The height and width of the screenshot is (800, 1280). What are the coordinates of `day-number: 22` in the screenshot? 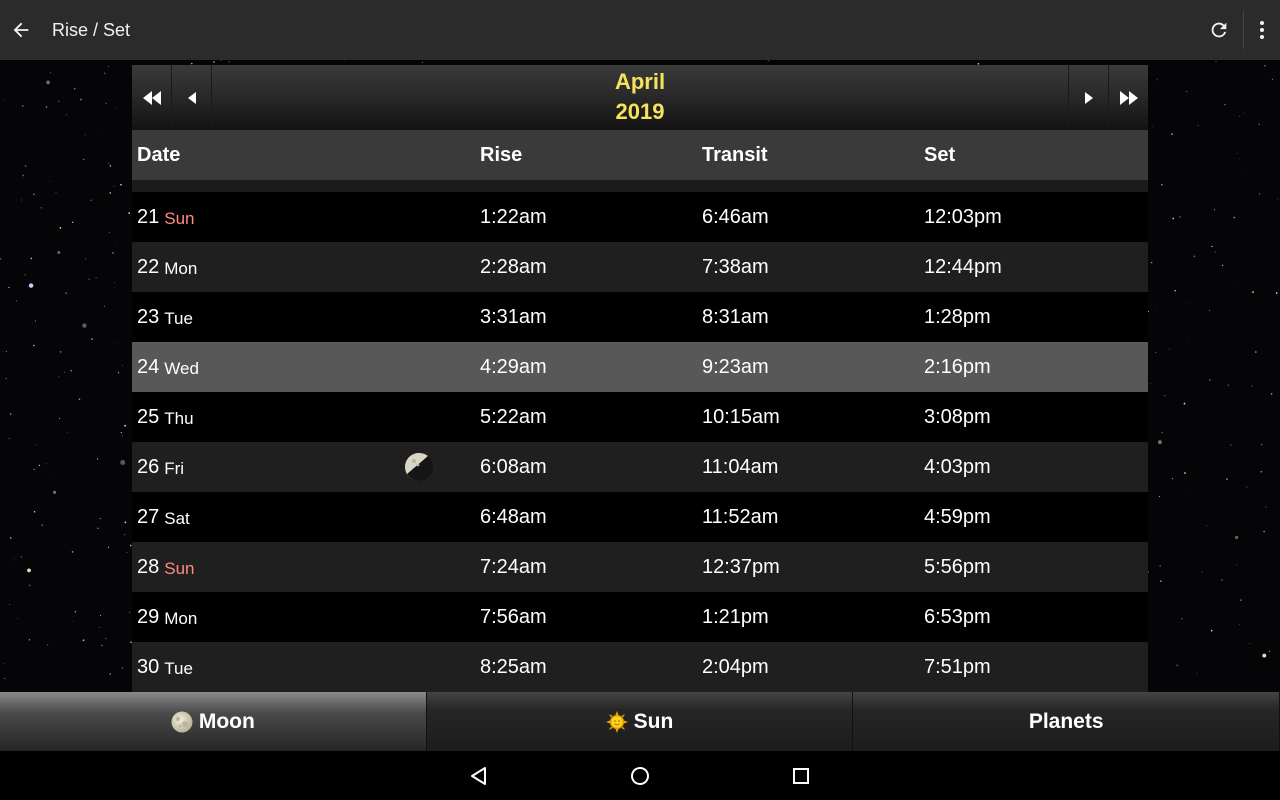 It's located at (148, 266).